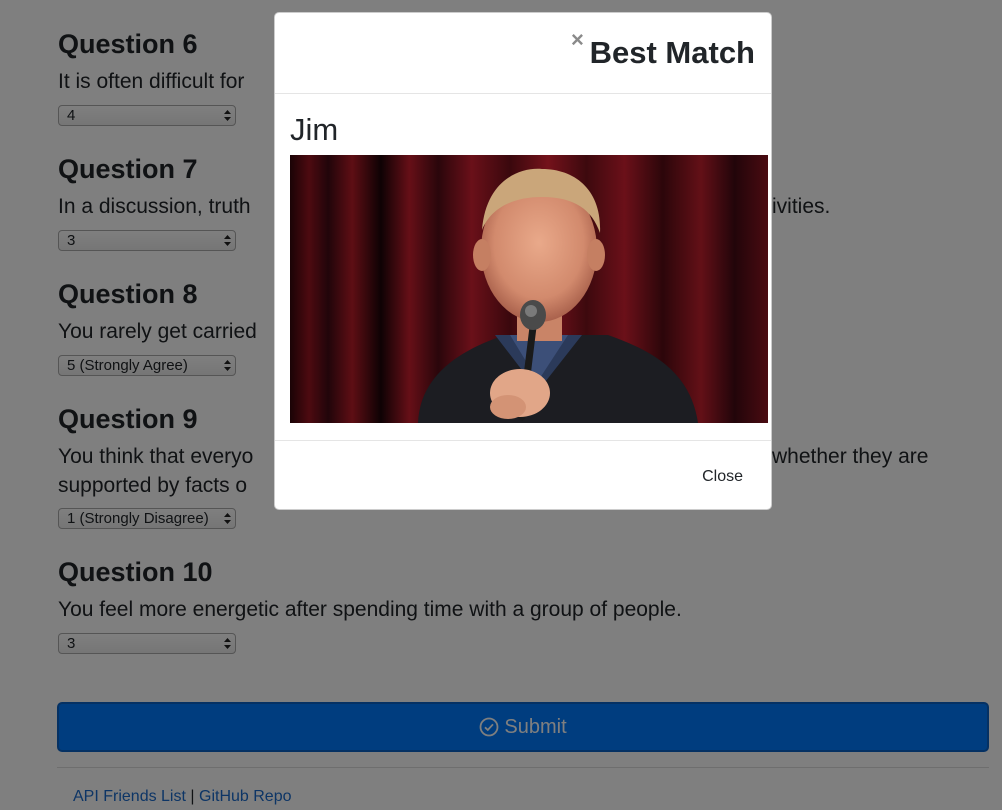 The height and width of the screenshot is (810, 1002). What do you see at coordinates (577, 40) in the screenshot?
I see `close-icon: ×` at bounding box center [577, 40].